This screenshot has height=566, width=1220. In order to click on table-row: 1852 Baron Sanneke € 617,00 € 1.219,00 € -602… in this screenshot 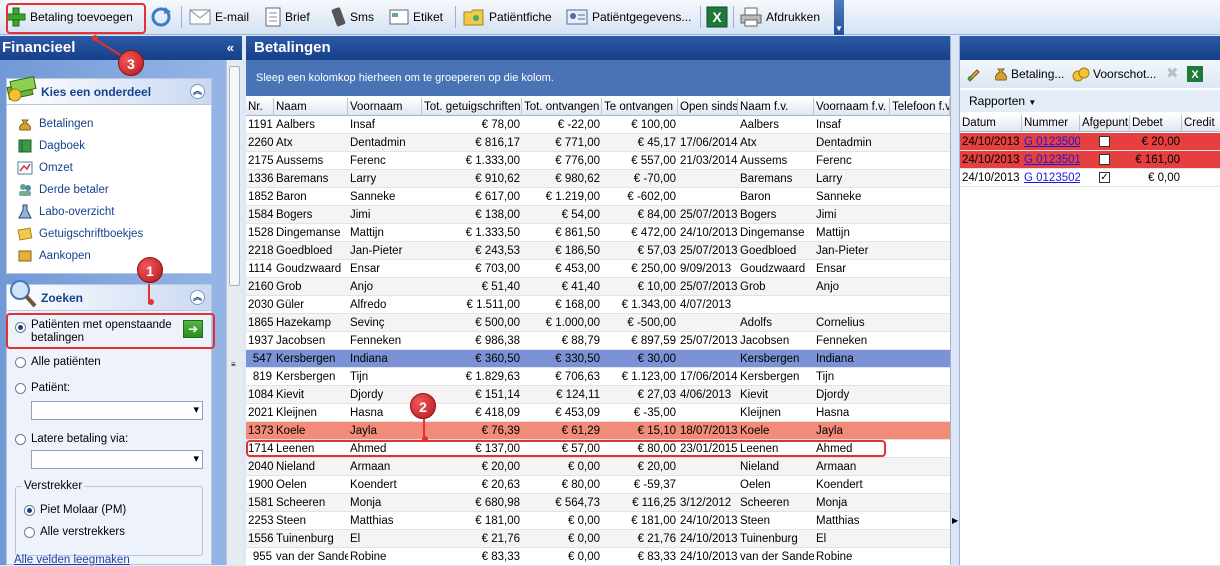, I will do `click(598, 197)`.